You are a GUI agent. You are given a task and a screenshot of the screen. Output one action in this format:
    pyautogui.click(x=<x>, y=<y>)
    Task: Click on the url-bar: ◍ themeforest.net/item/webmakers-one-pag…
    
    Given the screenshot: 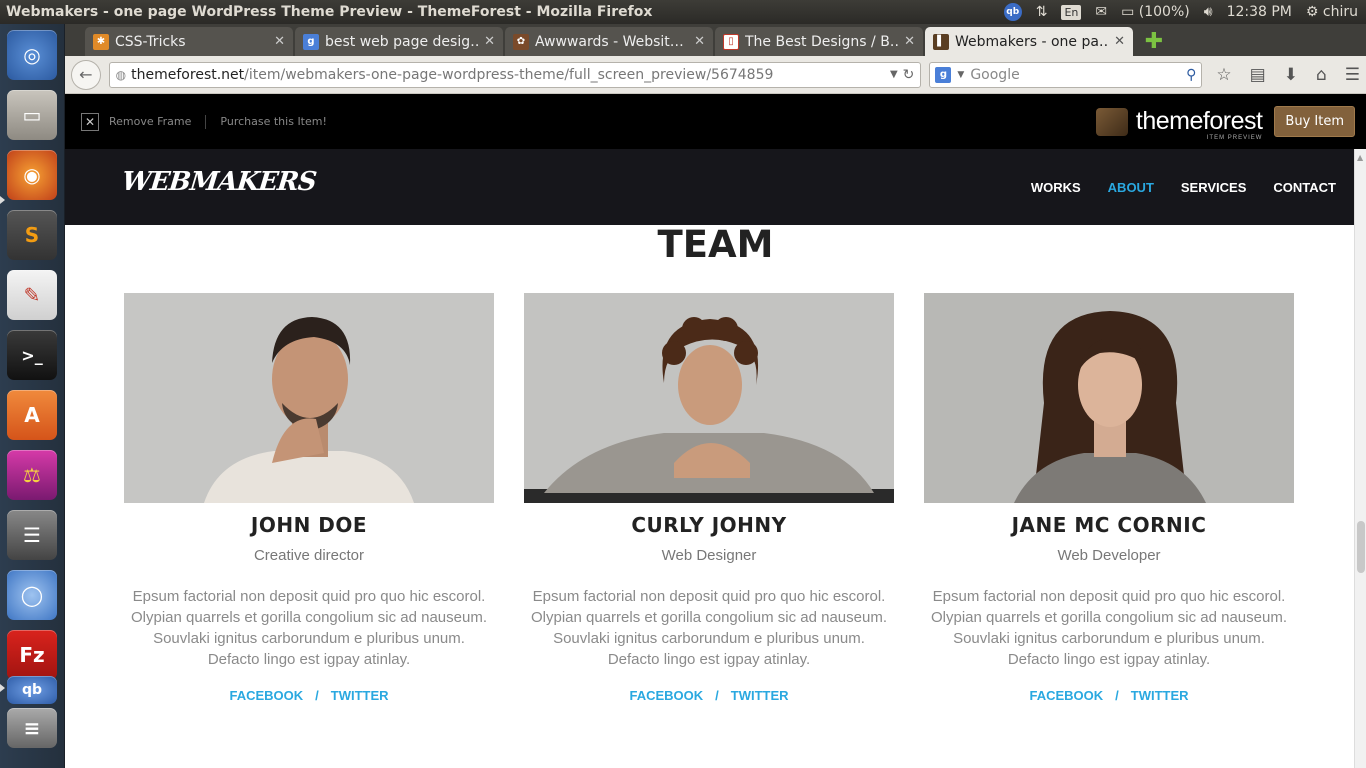 What is the action you would take?
    pyautogui.click(x=515, y=74)
    